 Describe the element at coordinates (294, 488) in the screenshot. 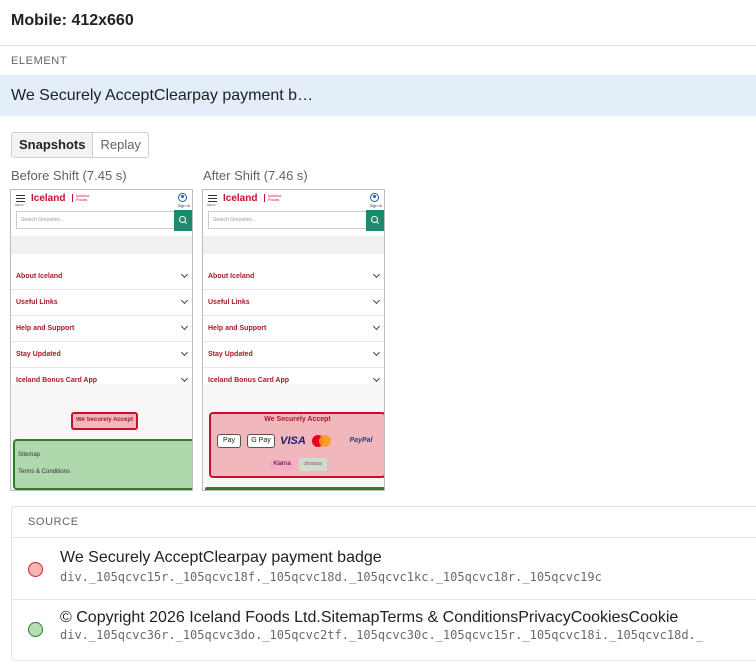

I see `footer-element-after` at that location.